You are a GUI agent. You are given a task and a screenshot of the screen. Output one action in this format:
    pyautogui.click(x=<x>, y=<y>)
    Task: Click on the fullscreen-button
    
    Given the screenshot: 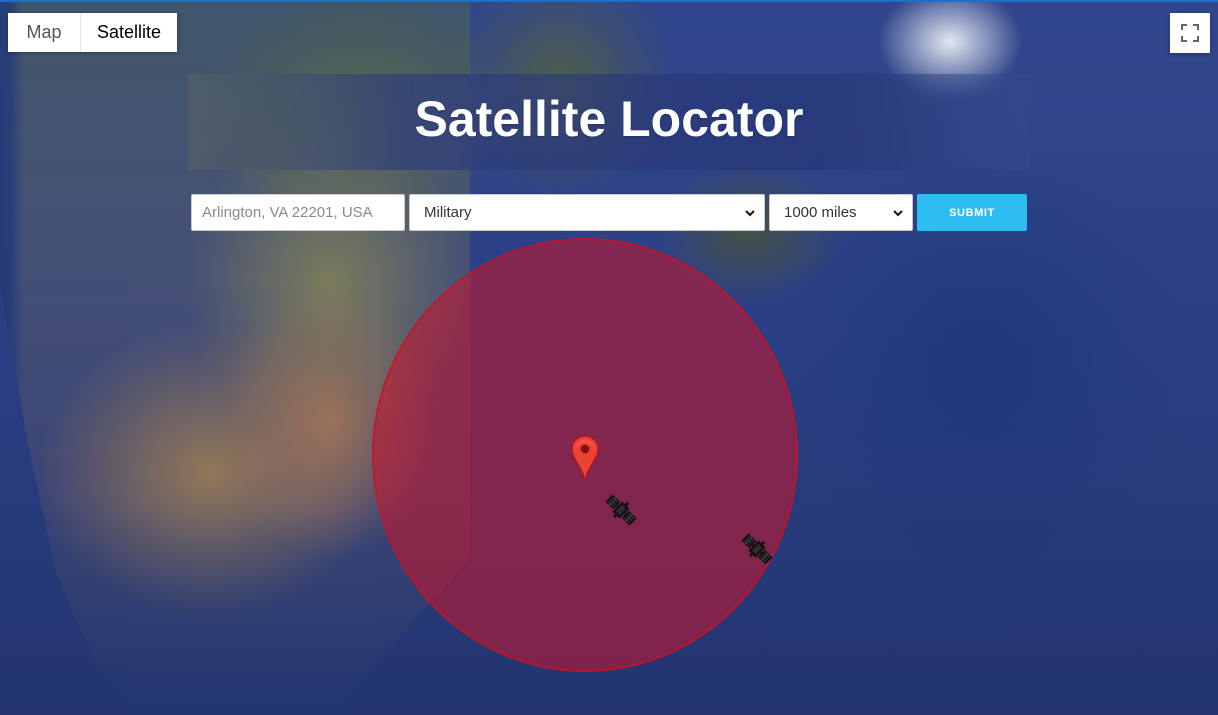 What is the action you would take?
    pyautogui.click(x=1190, y=33)
    